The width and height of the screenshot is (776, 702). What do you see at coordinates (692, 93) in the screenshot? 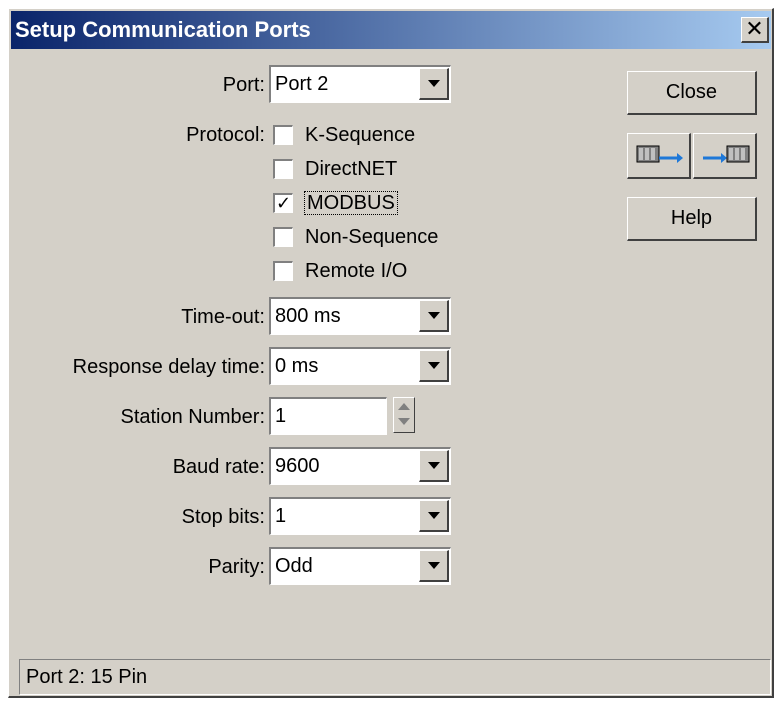
I see `close-button: Close` at bounding box center [692, 93].